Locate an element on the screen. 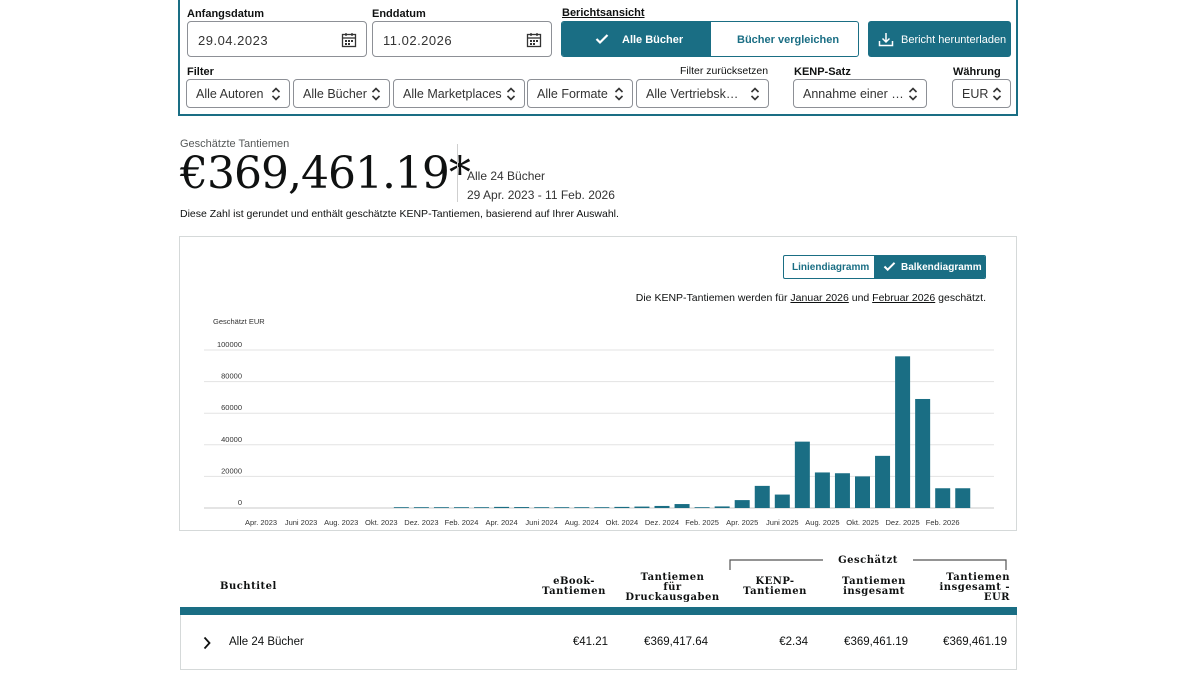 The height and width of the screenshot is (675, 1200). y-tick-label: 100000 is located at coordinates (229, 344).